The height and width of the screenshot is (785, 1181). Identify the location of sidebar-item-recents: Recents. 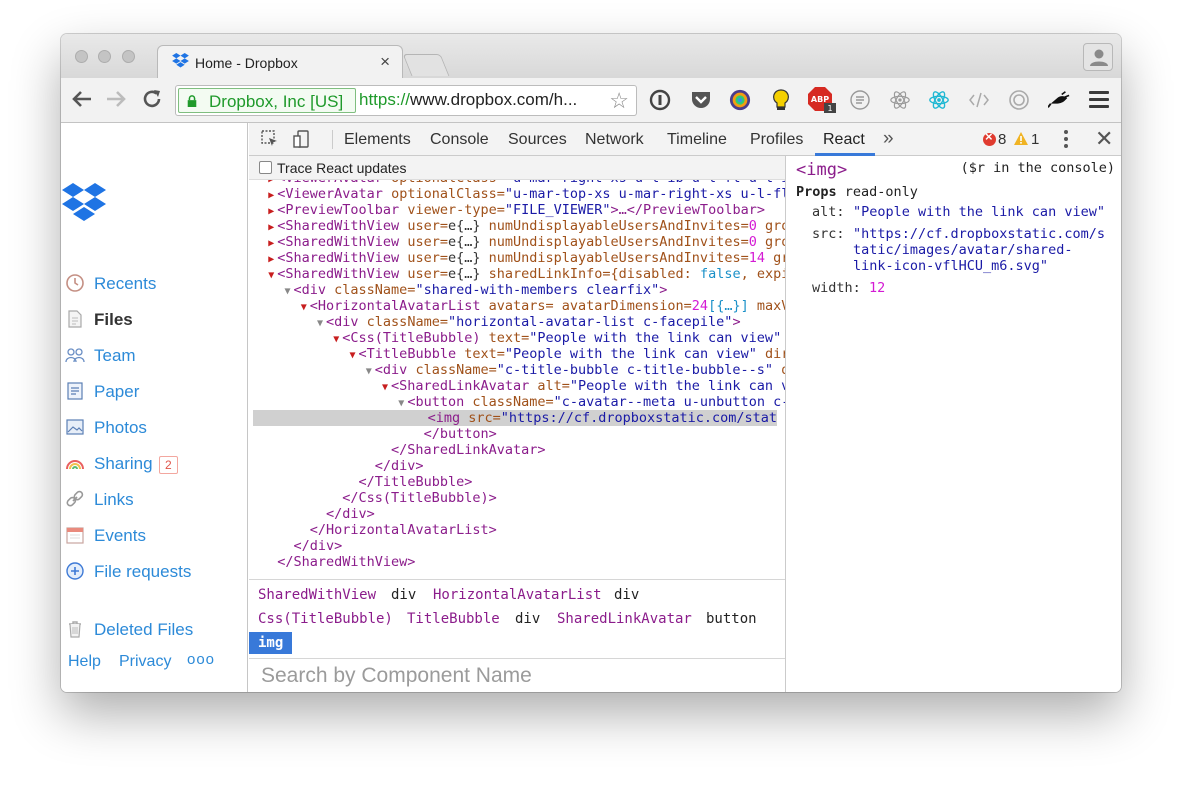
(155, 284).